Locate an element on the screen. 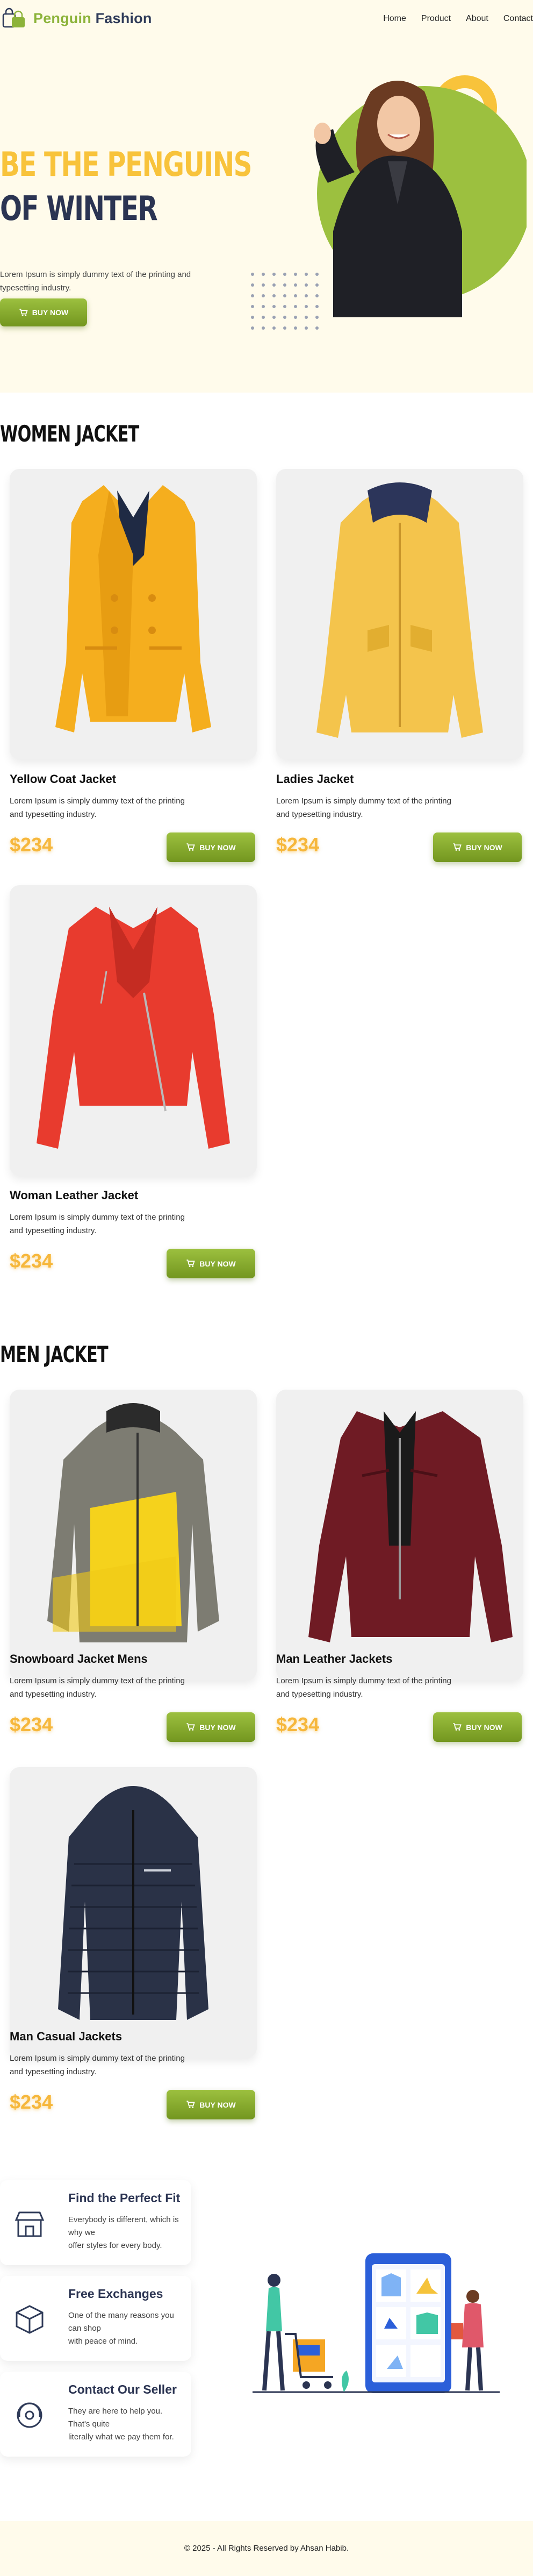 This screenshot has width=533, height=2576. brand-name-part1: Penguin is located at coordinates (62, 18).